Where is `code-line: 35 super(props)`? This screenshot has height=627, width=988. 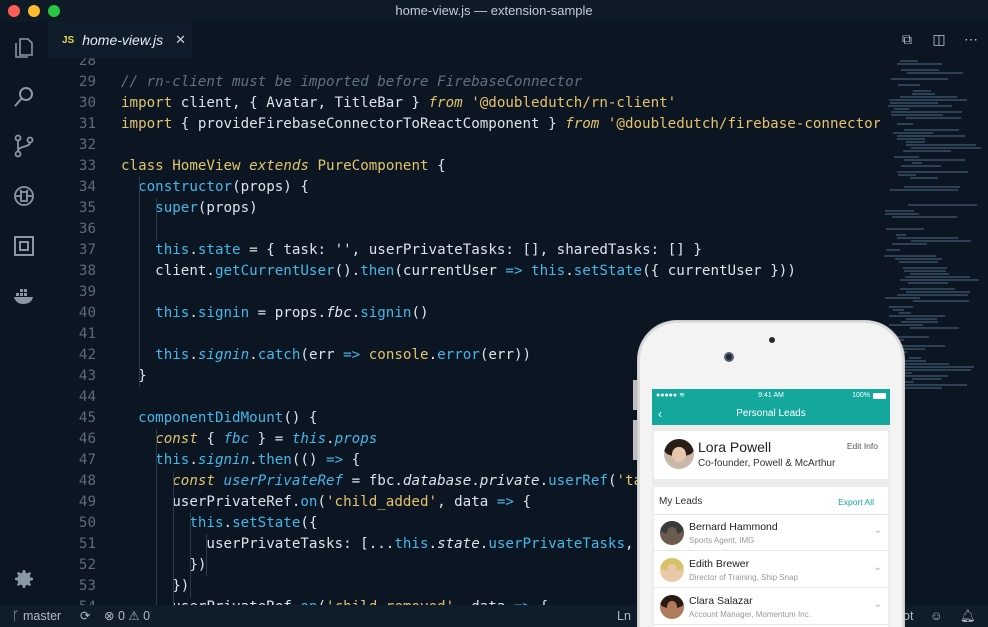
code-line: 35 super(props) is located at coordinates (464, 208).